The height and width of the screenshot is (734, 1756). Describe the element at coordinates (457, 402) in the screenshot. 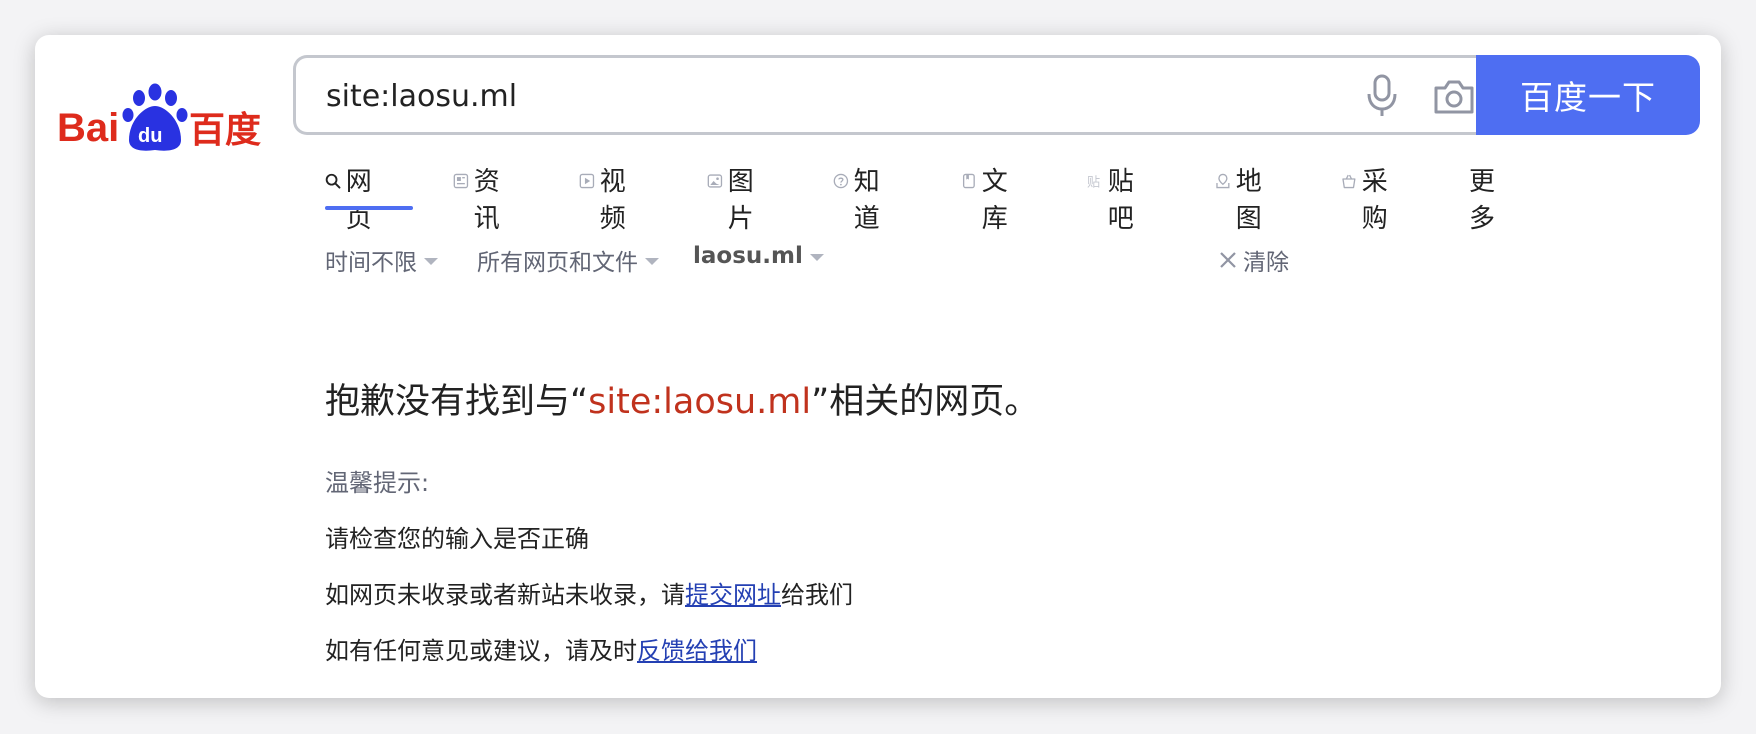

I see `message-prefix: 抱歉没有找到与“` at that location.